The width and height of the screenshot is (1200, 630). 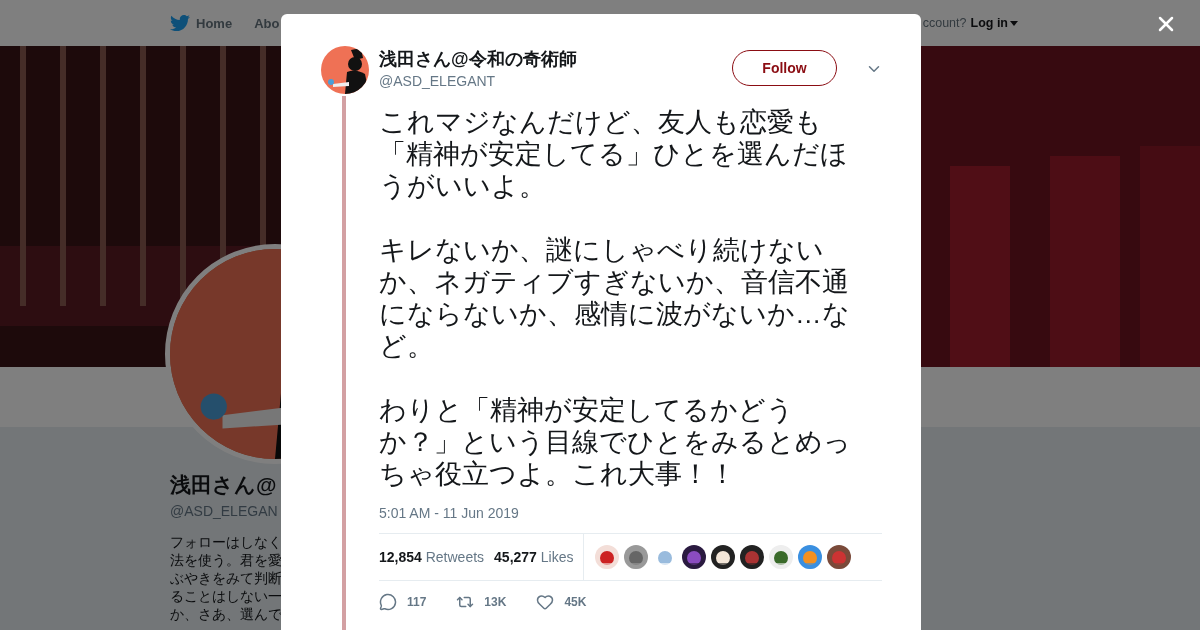 What do you see at coordinates (201, 23) in the screenshot?
I see `nav-link: Home` at bounding box center [201, 23].